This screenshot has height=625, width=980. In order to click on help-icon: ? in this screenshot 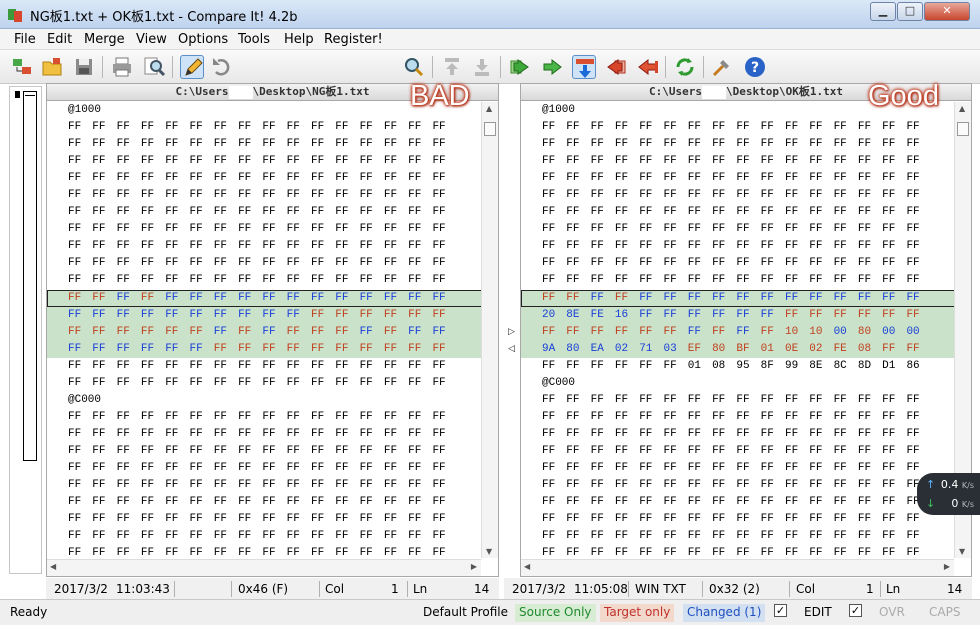, I will do `click(755, 67)`.